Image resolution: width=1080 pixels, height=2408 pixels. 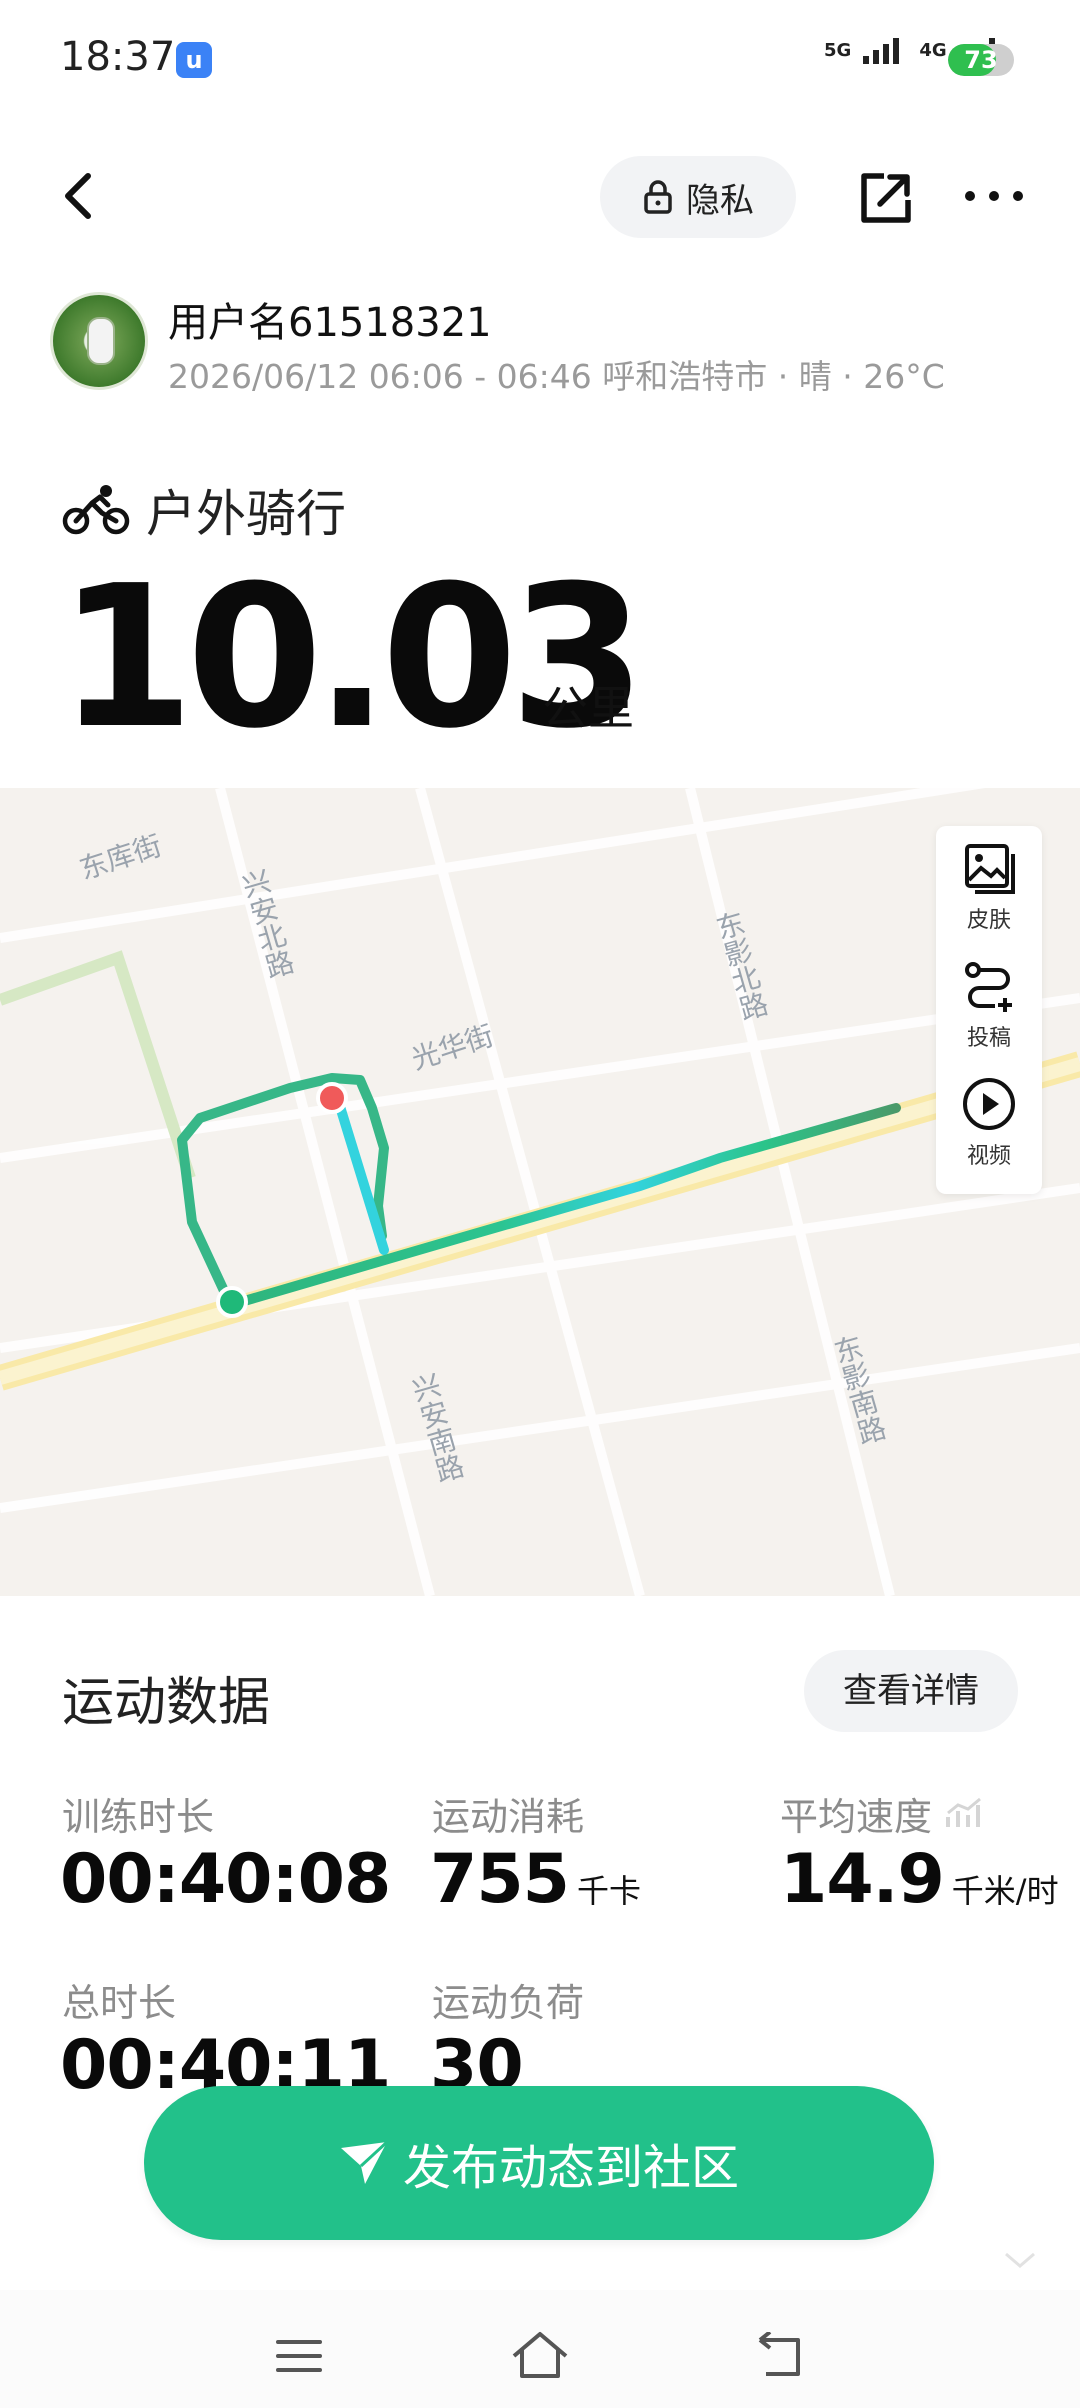 I want to click on avatar, so click(x=99, y=341).